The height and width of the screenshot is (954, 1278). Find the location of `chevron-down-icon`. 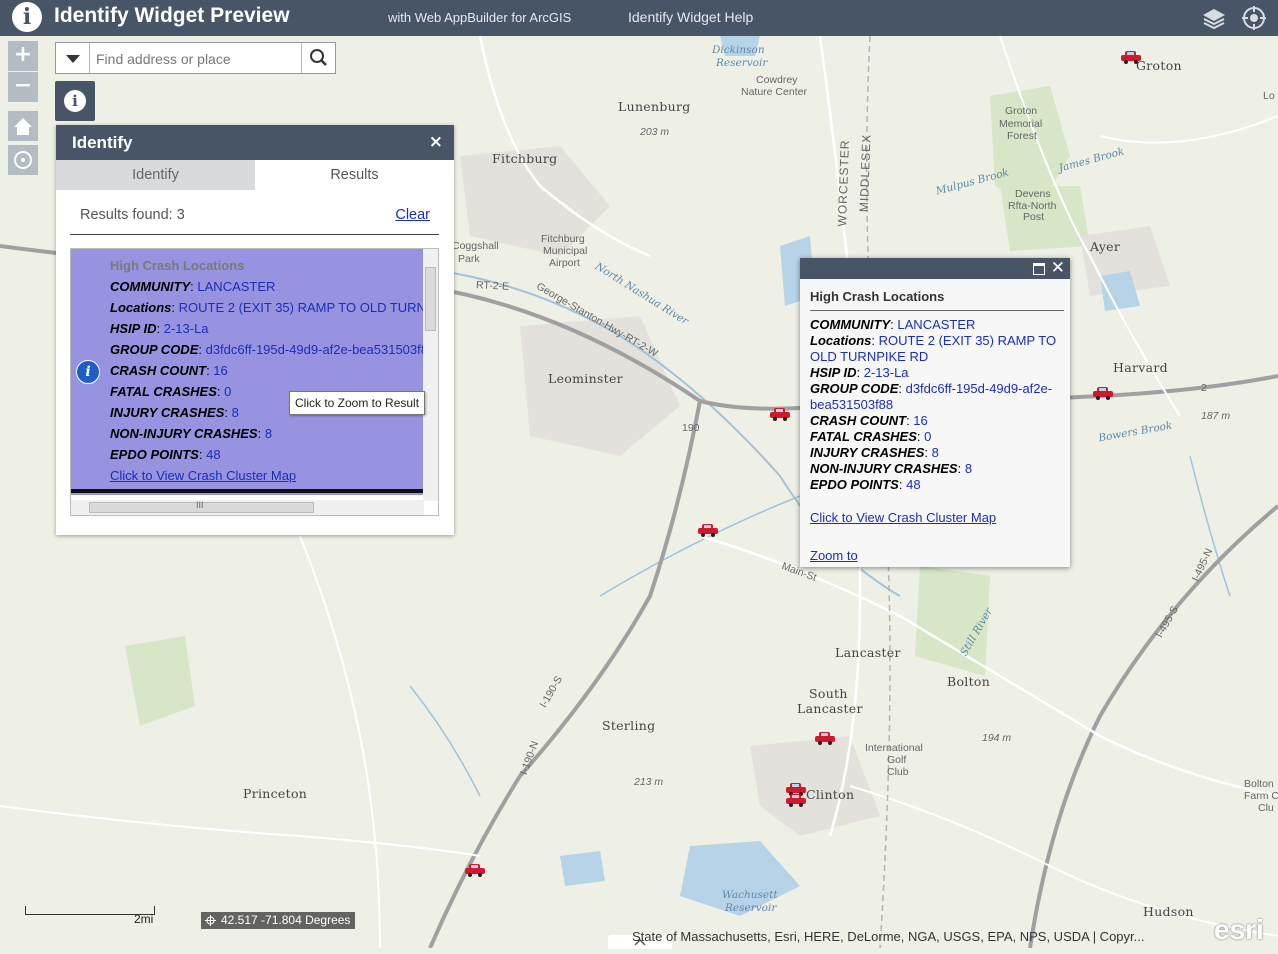

chevron-down-icon is located at coordinates (73, 58).